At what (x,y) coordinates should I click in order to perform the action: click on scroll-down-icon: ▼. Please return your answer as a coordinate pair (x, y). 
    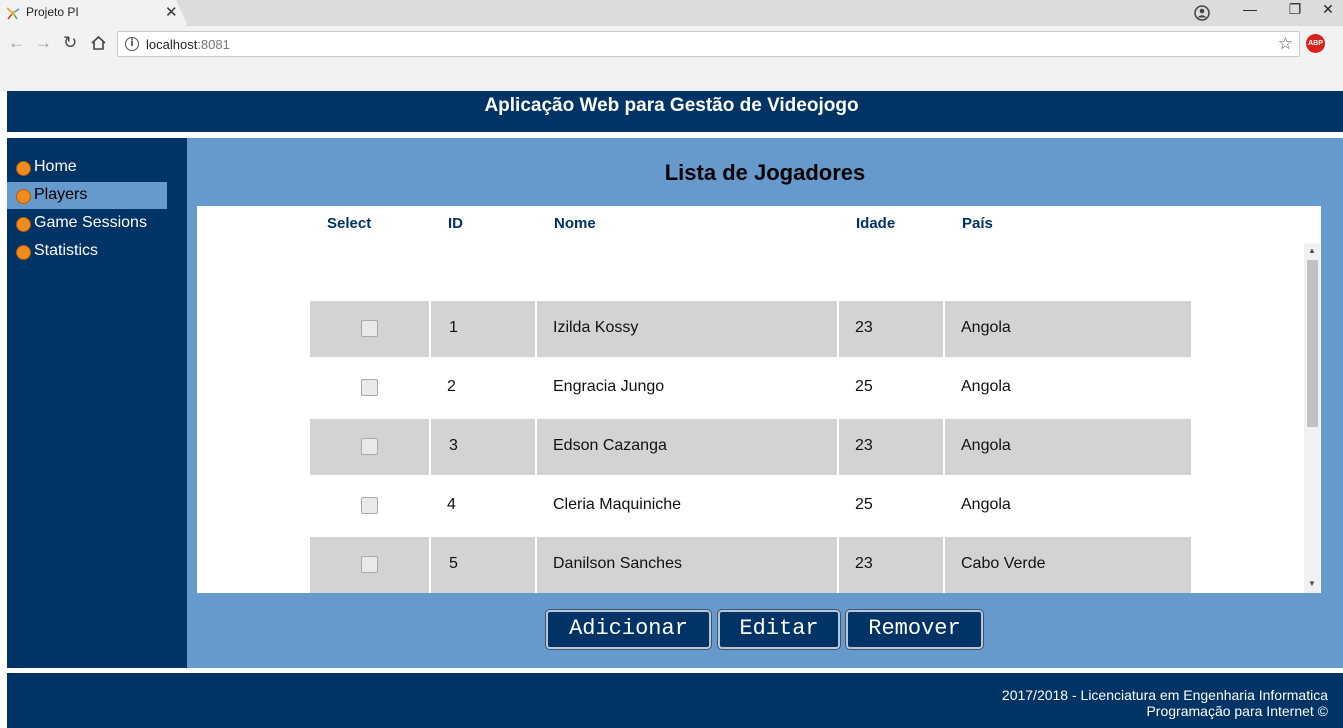
    Looking at the image, I should click on (1312, 583).